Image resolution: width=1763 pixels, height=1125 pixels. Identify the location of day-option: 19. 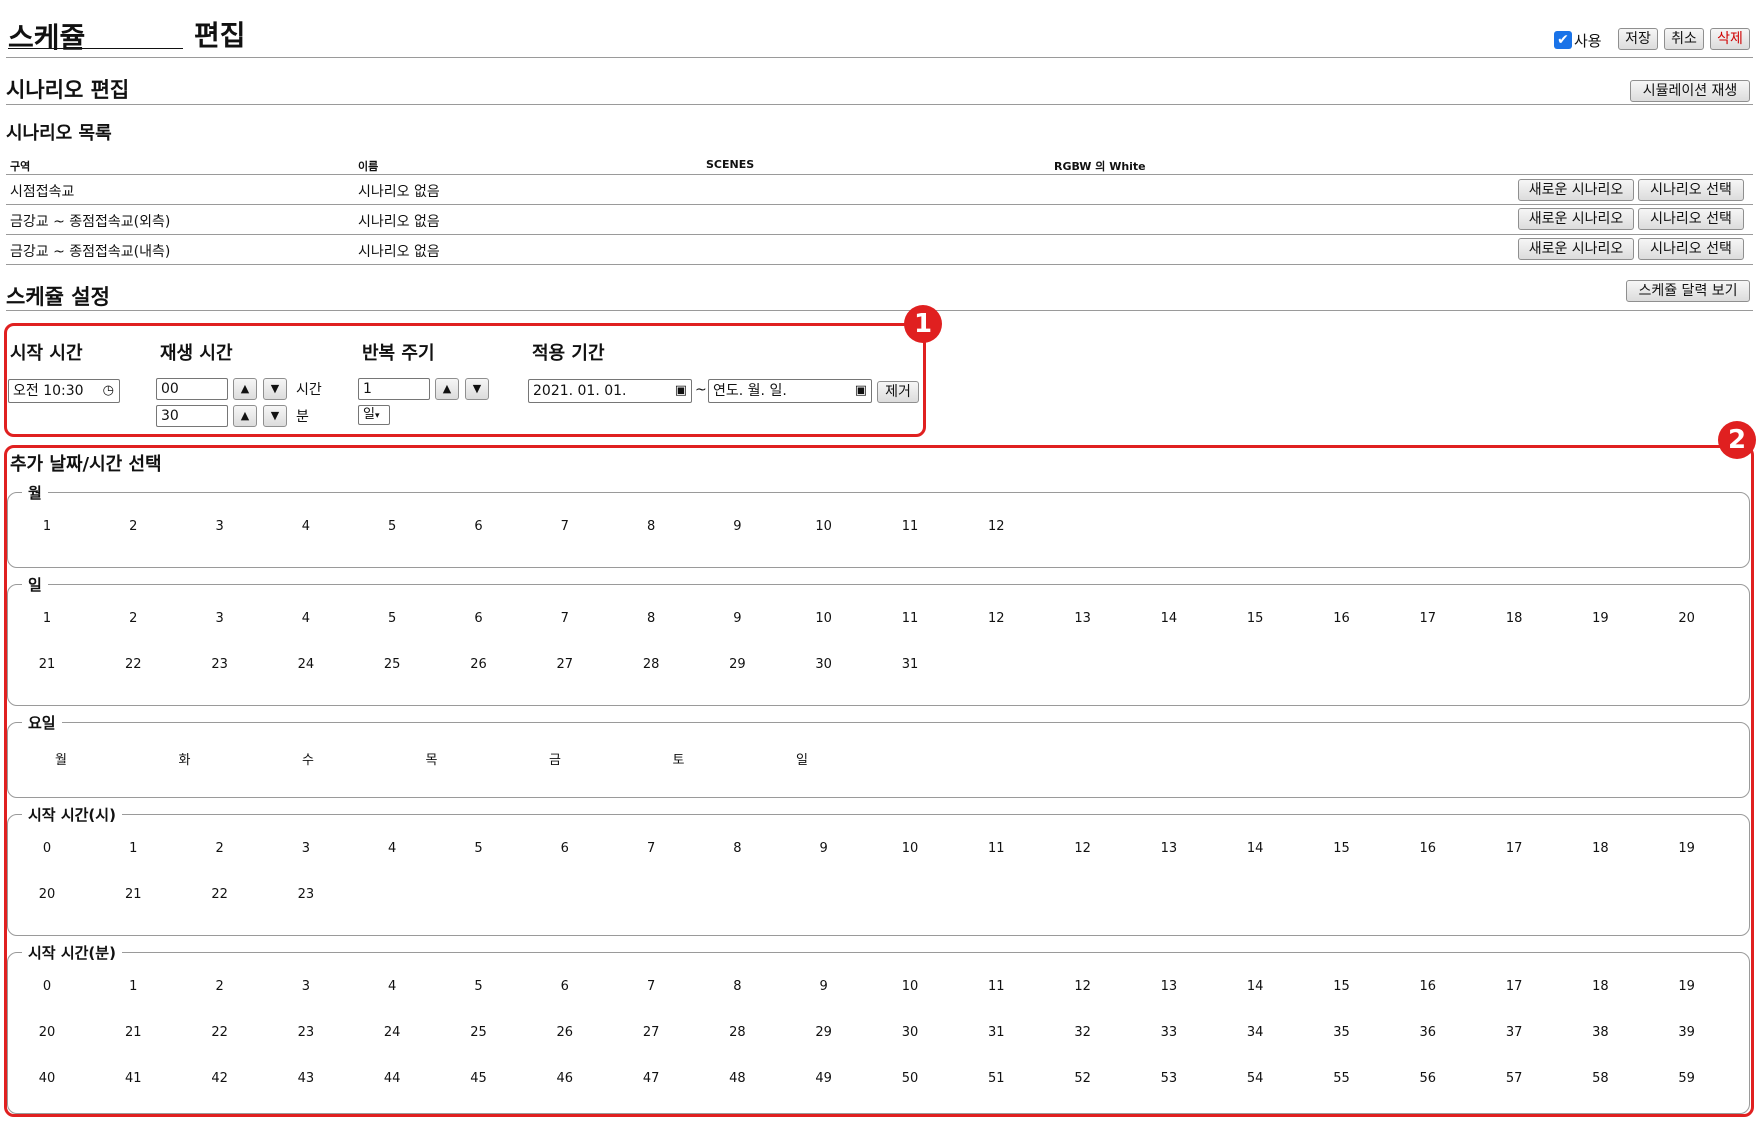
(1600, 618).